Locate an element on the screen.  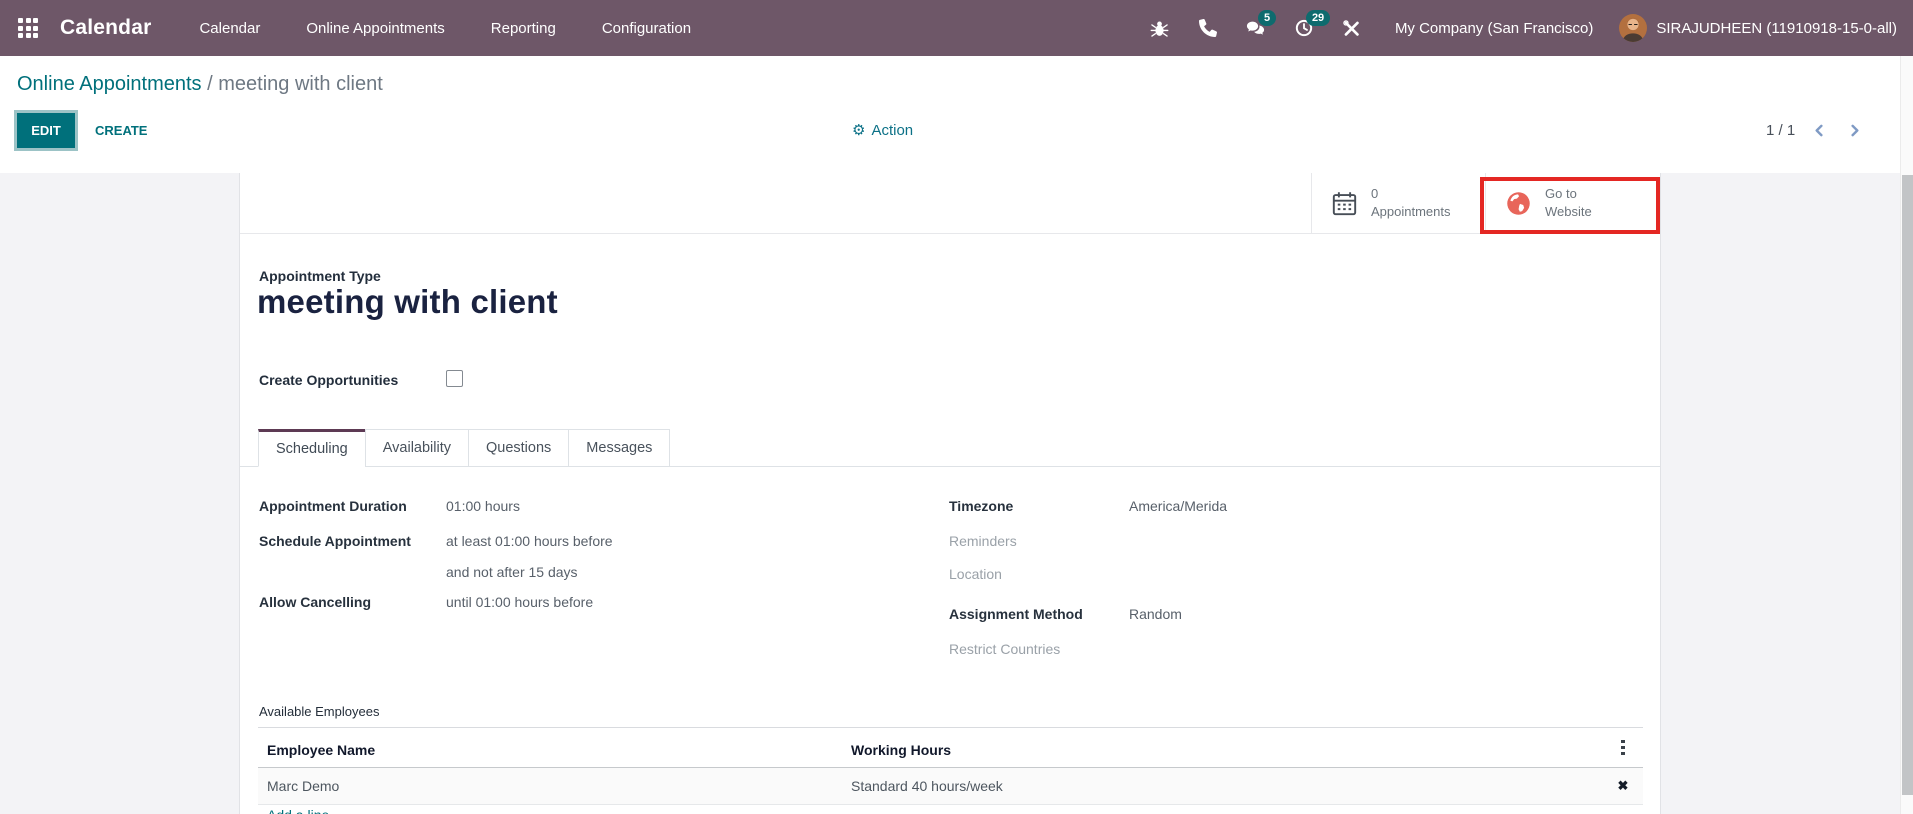
add-a-line-link: Add a line is located at coordinates (298, 810).